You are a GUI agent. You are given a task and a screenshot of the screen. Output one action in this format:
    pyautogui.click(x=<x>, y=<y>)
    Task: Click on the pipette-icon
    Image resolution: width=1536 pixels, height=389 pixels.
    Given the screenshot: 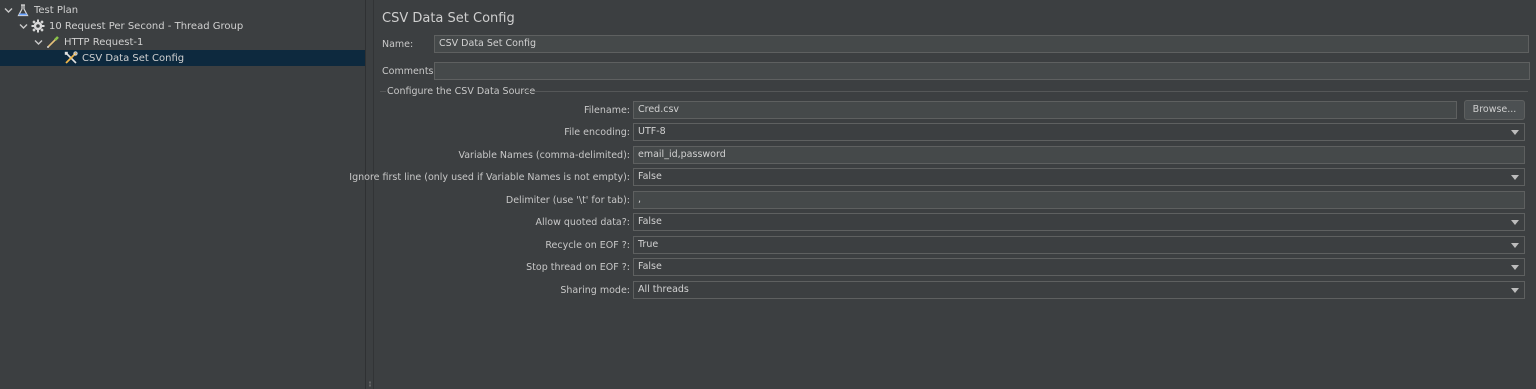 What is the action you would take?
    pyautogui.click(x=53, y=42)
    